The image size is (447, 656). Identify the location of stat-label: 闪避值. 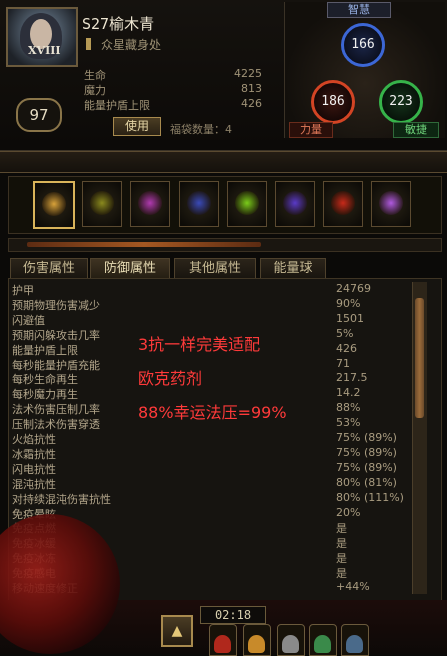
(28, 320).